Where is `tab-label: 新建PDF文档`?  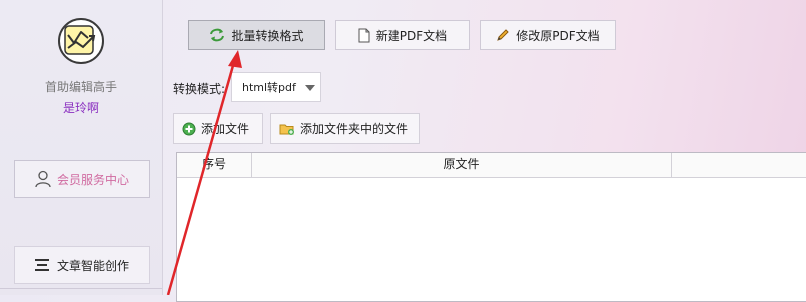 tab-label: 新建PDF文档 is located at coordinates (411, 35).